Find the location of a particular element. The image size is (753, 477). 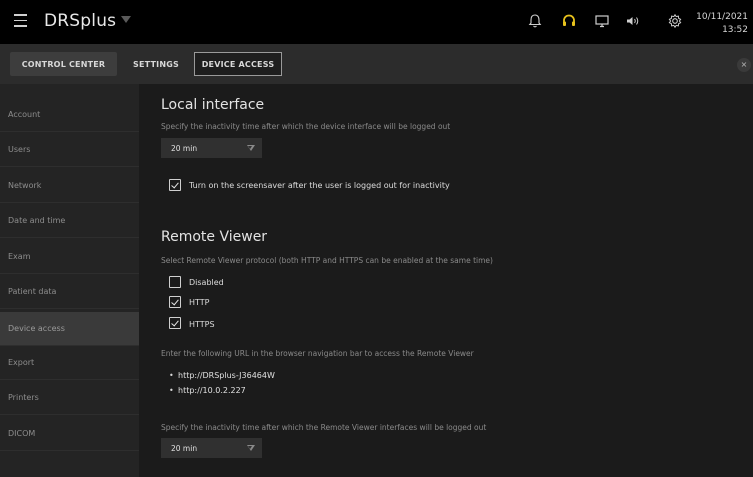

hamburger-icon is located at coordinates (20, 20).